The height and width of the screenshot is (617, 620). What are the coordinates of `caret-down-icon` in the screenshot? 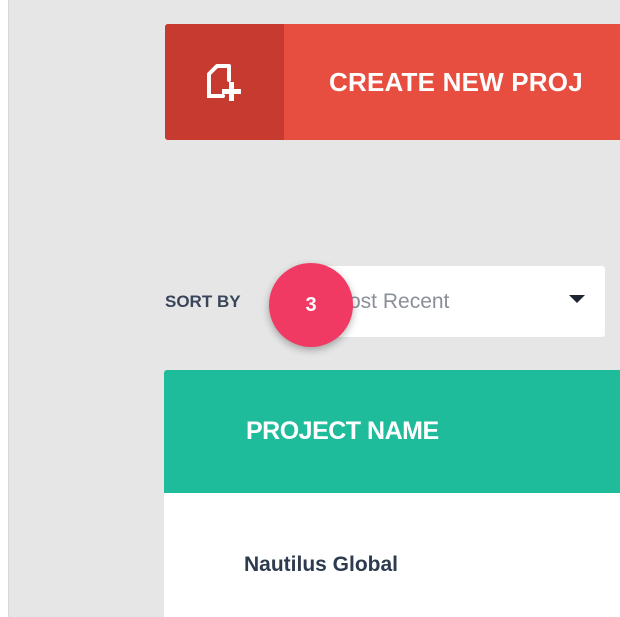 It's located at (577, 299).